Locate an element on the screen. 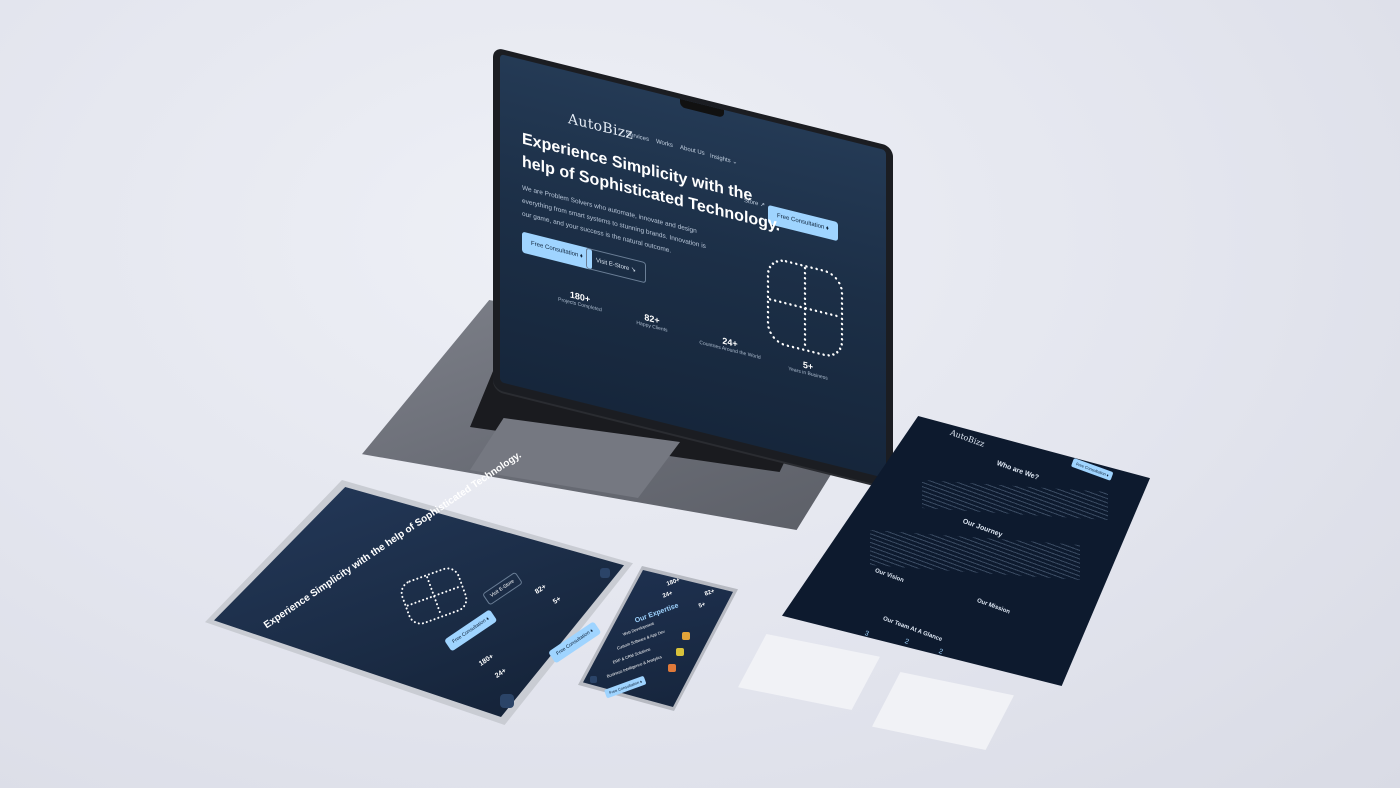 The height and width of the screenshot is (788, 1400). phone-menu-icon is located at coordinates (593, 679).